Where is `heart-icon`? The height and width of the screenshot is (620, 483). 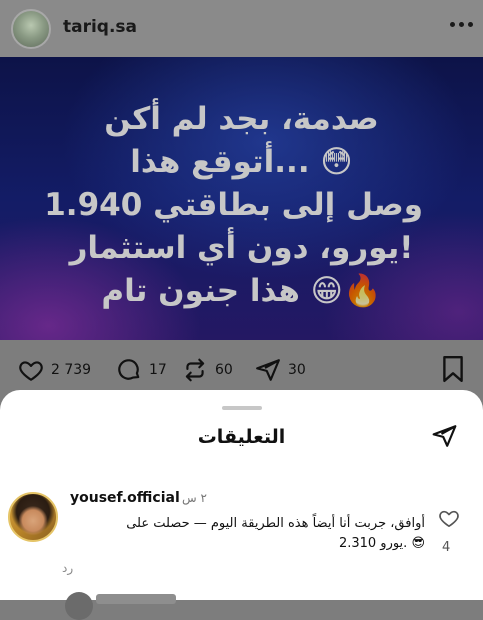 heart-icon is located at coordinates (31, 371).